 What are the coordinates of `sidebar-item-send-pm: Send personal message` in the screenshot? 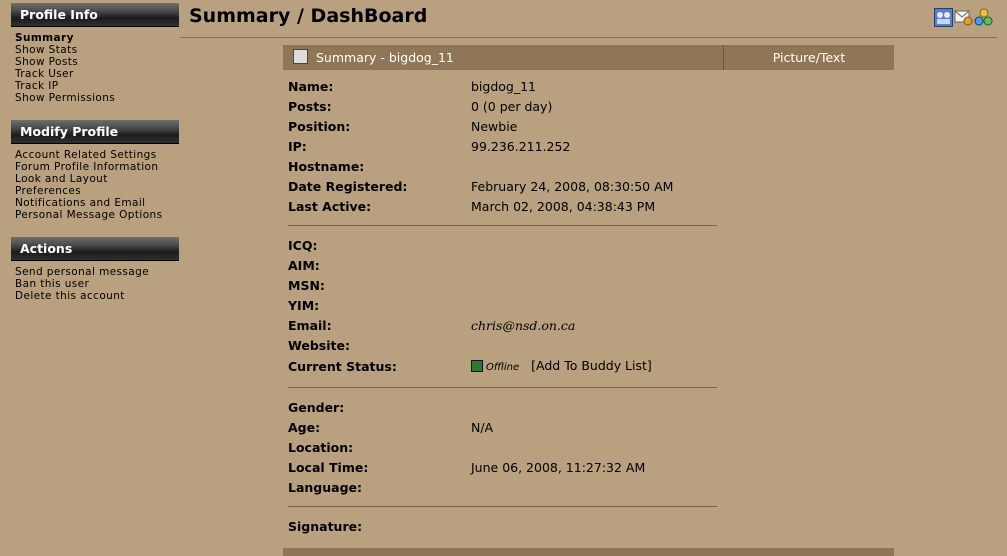 It's located at (97, 272).